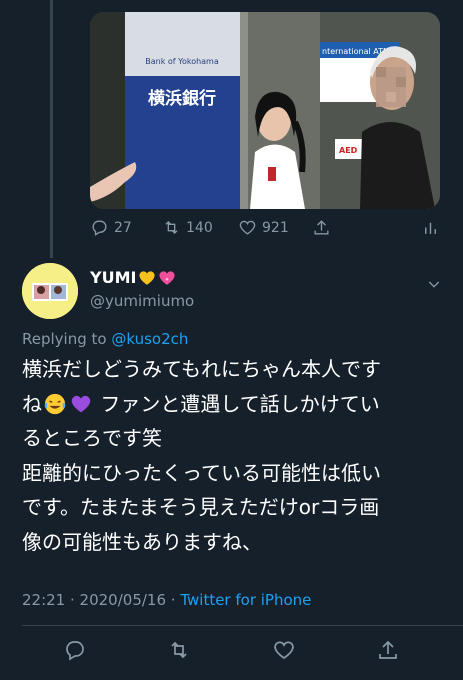 This screenshot has width=463, height=680. Describe the element at coordinates (167, 277) in the screenshot. I see `sparkling-heart-icon` at that location.